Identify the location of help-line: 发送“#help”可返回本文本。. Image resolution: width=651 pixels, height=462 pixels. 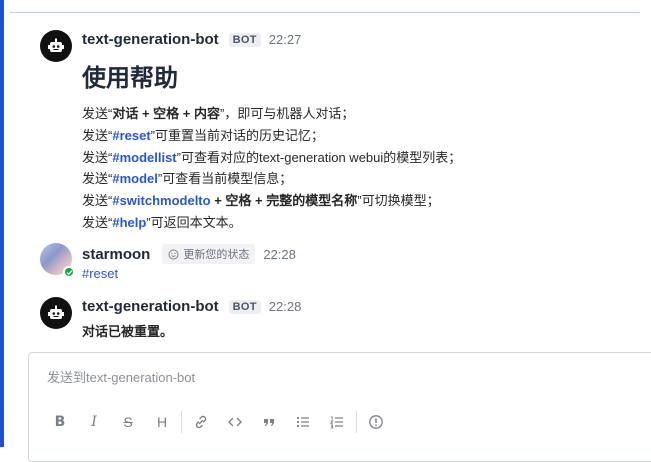
(162, 222).